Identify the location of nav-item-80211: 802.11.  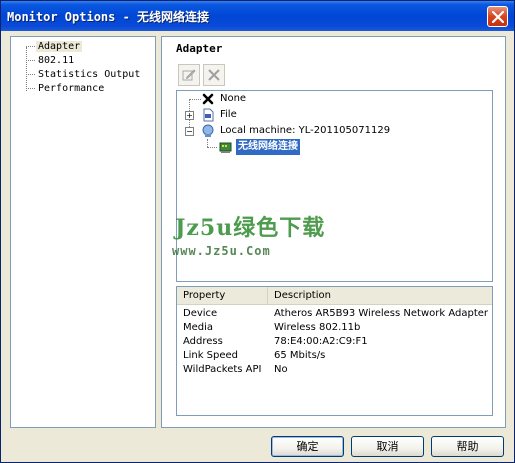
(51, 60).